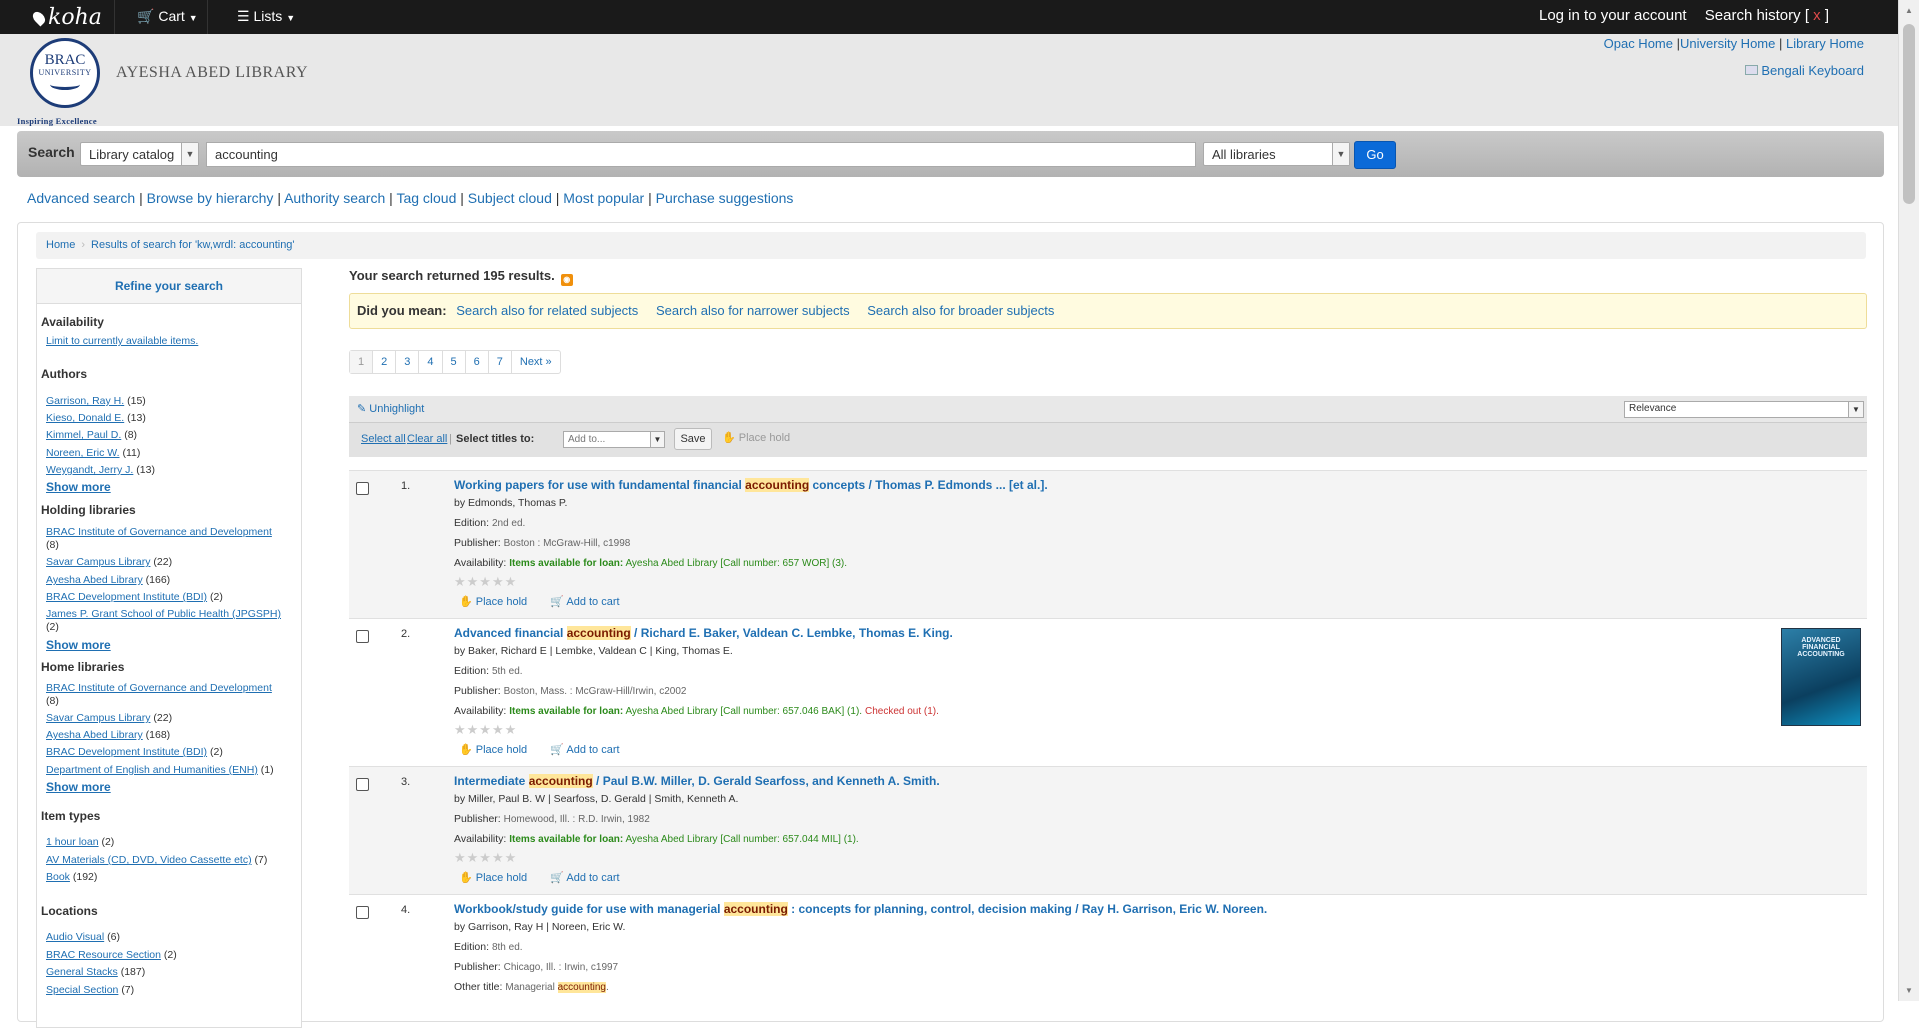 Image resolution: width=1919 pixels, height=1028 pixels. What do you see at coordinates (66, 17) in the screenshot?
I see `koha-logo: koha` at bounding box center [66, 17].